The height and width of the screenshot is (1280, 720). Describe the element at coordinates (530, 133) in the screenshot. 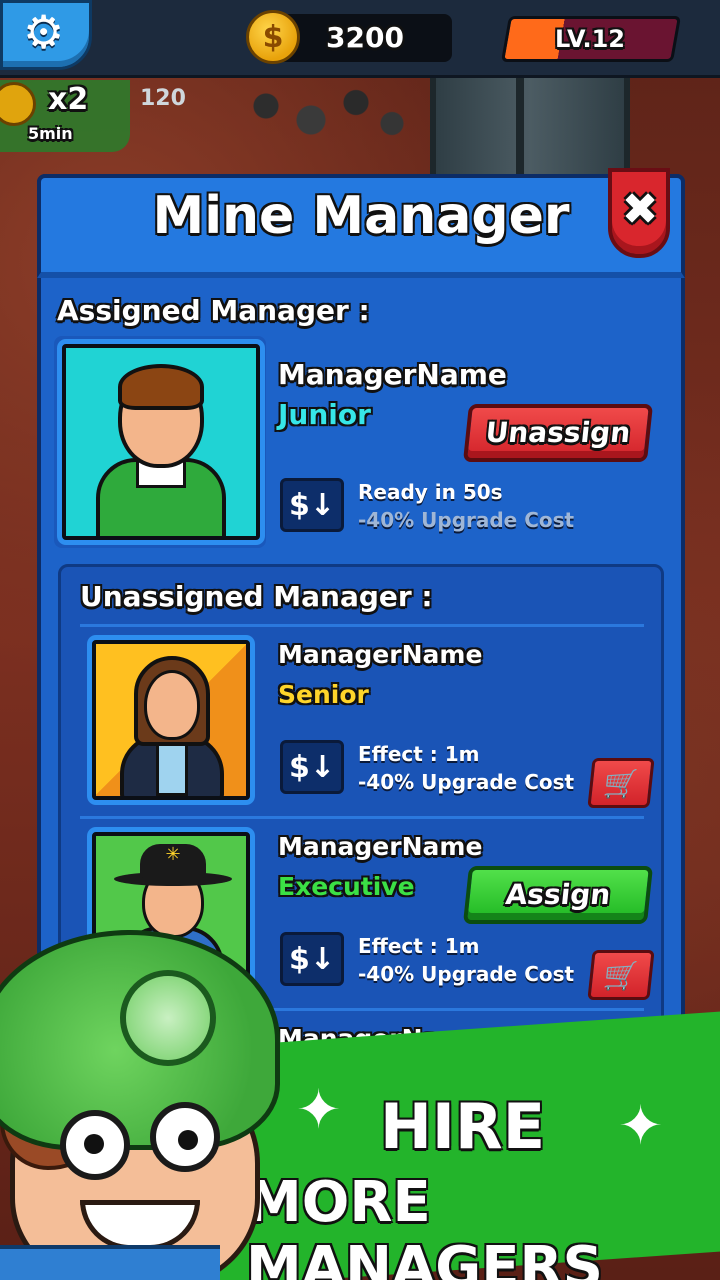

I see `elevator-shaft` at that location.